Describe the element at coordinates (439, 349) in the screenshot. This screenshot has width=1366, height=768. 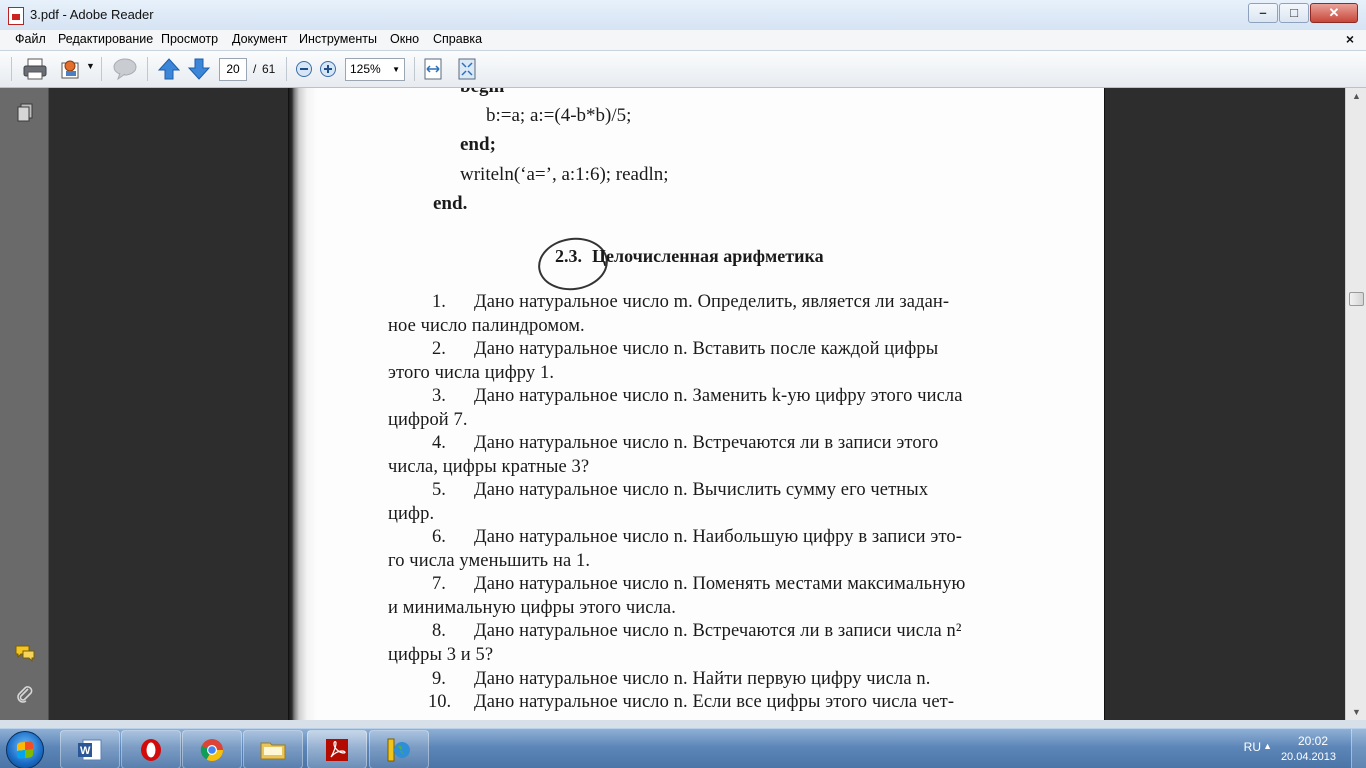
I see `task-number: 2.` at that location.